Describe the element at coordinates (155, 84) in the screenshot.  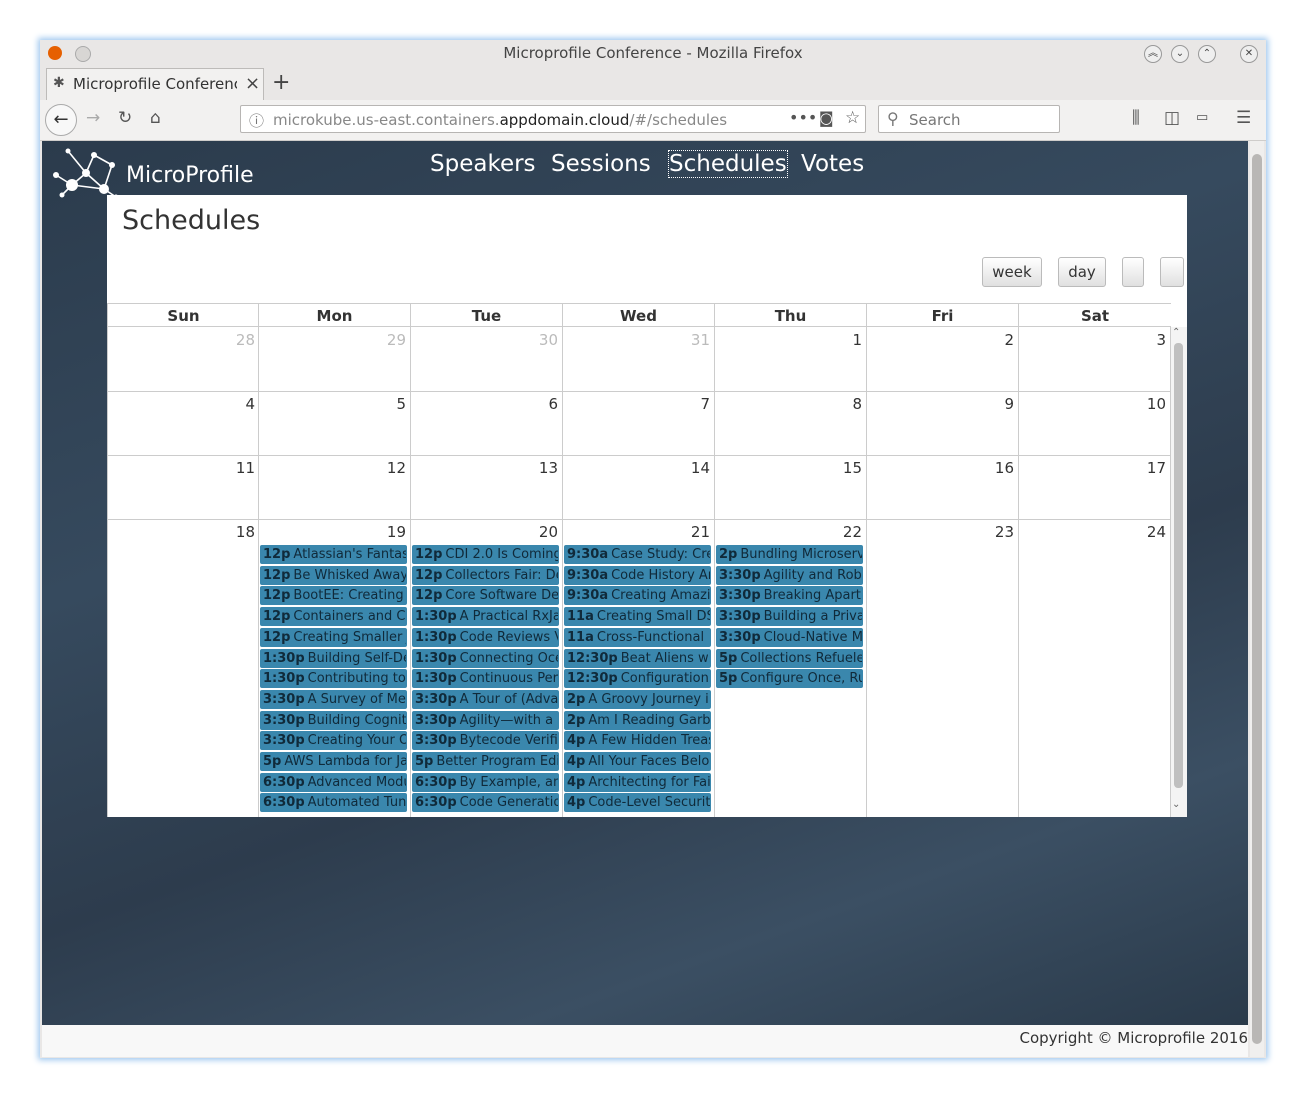
I see `tab-microprofile: ✱ Microprofile Conference ×` at that location.